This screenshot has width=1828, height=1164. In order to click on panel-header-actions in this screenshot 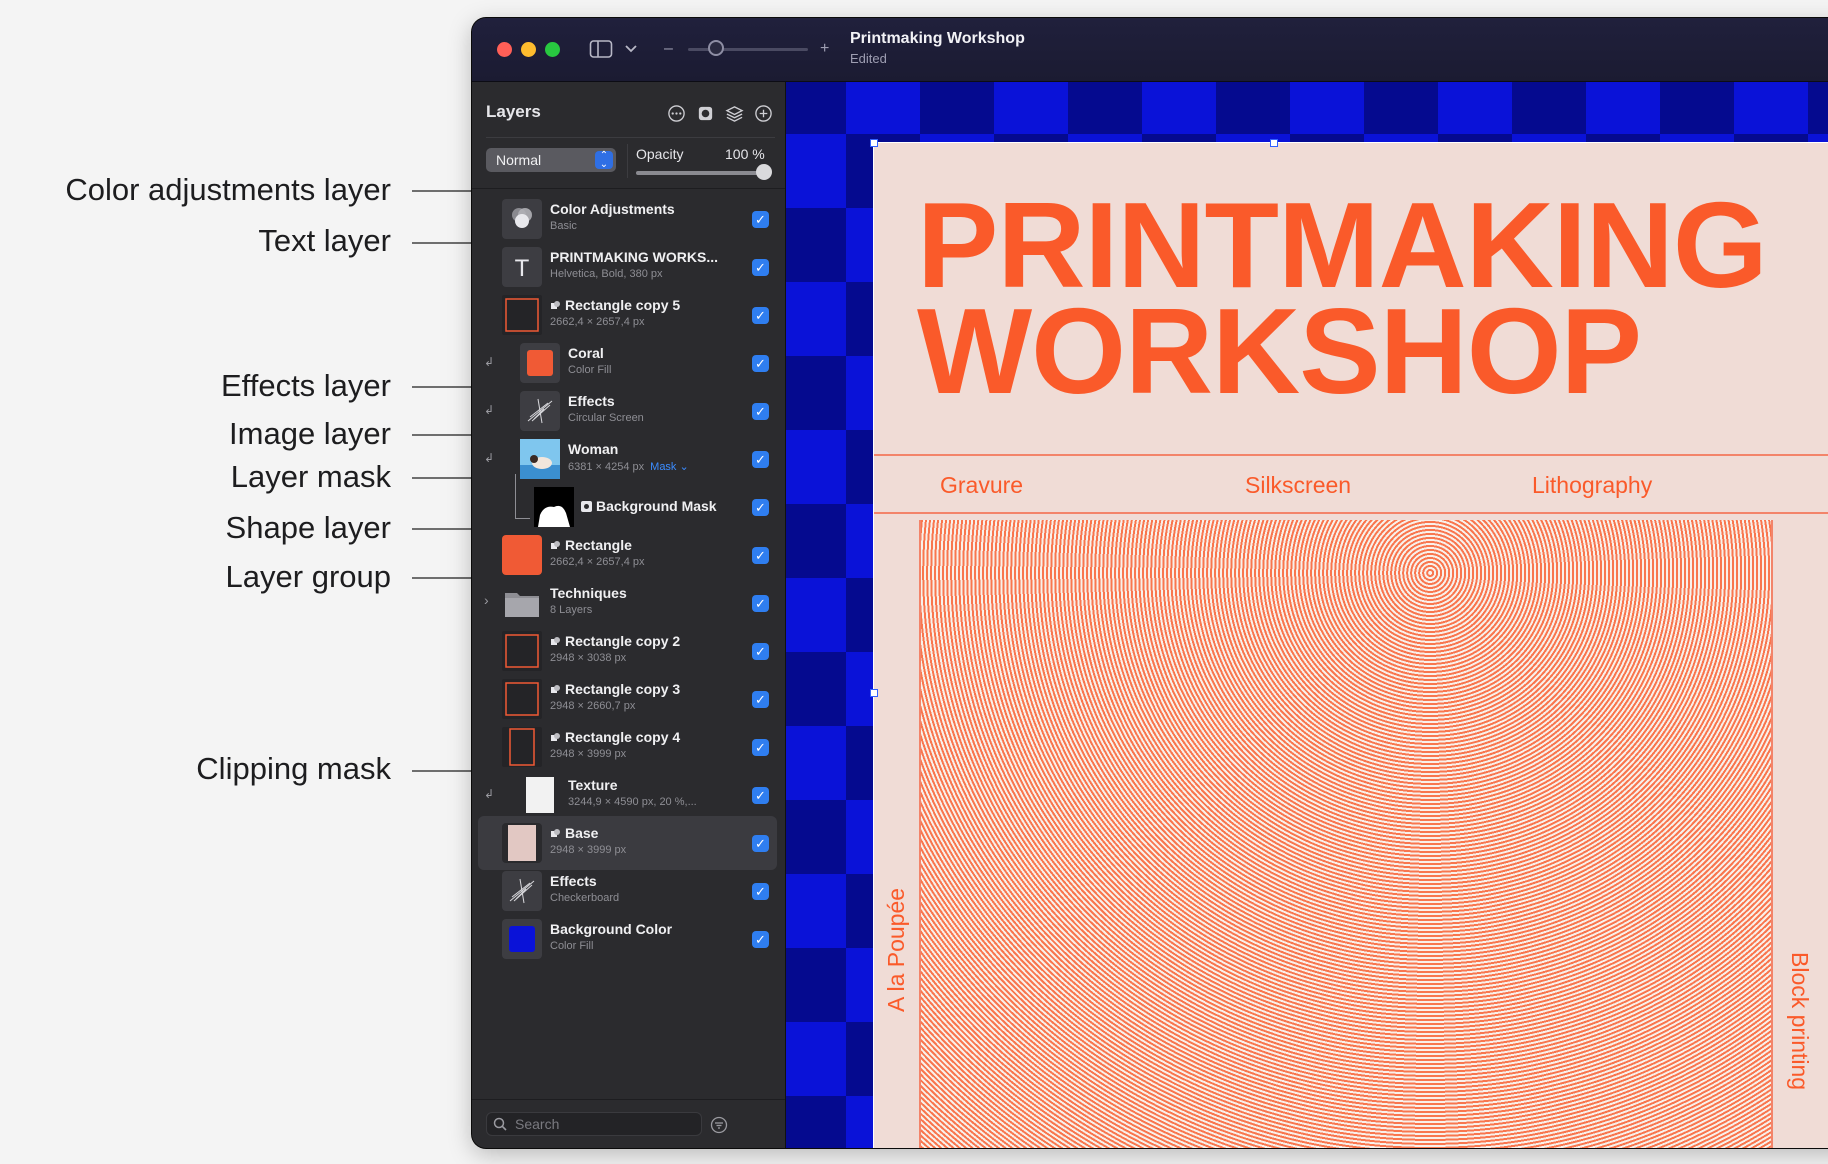, I will do `click(720, 113)`.